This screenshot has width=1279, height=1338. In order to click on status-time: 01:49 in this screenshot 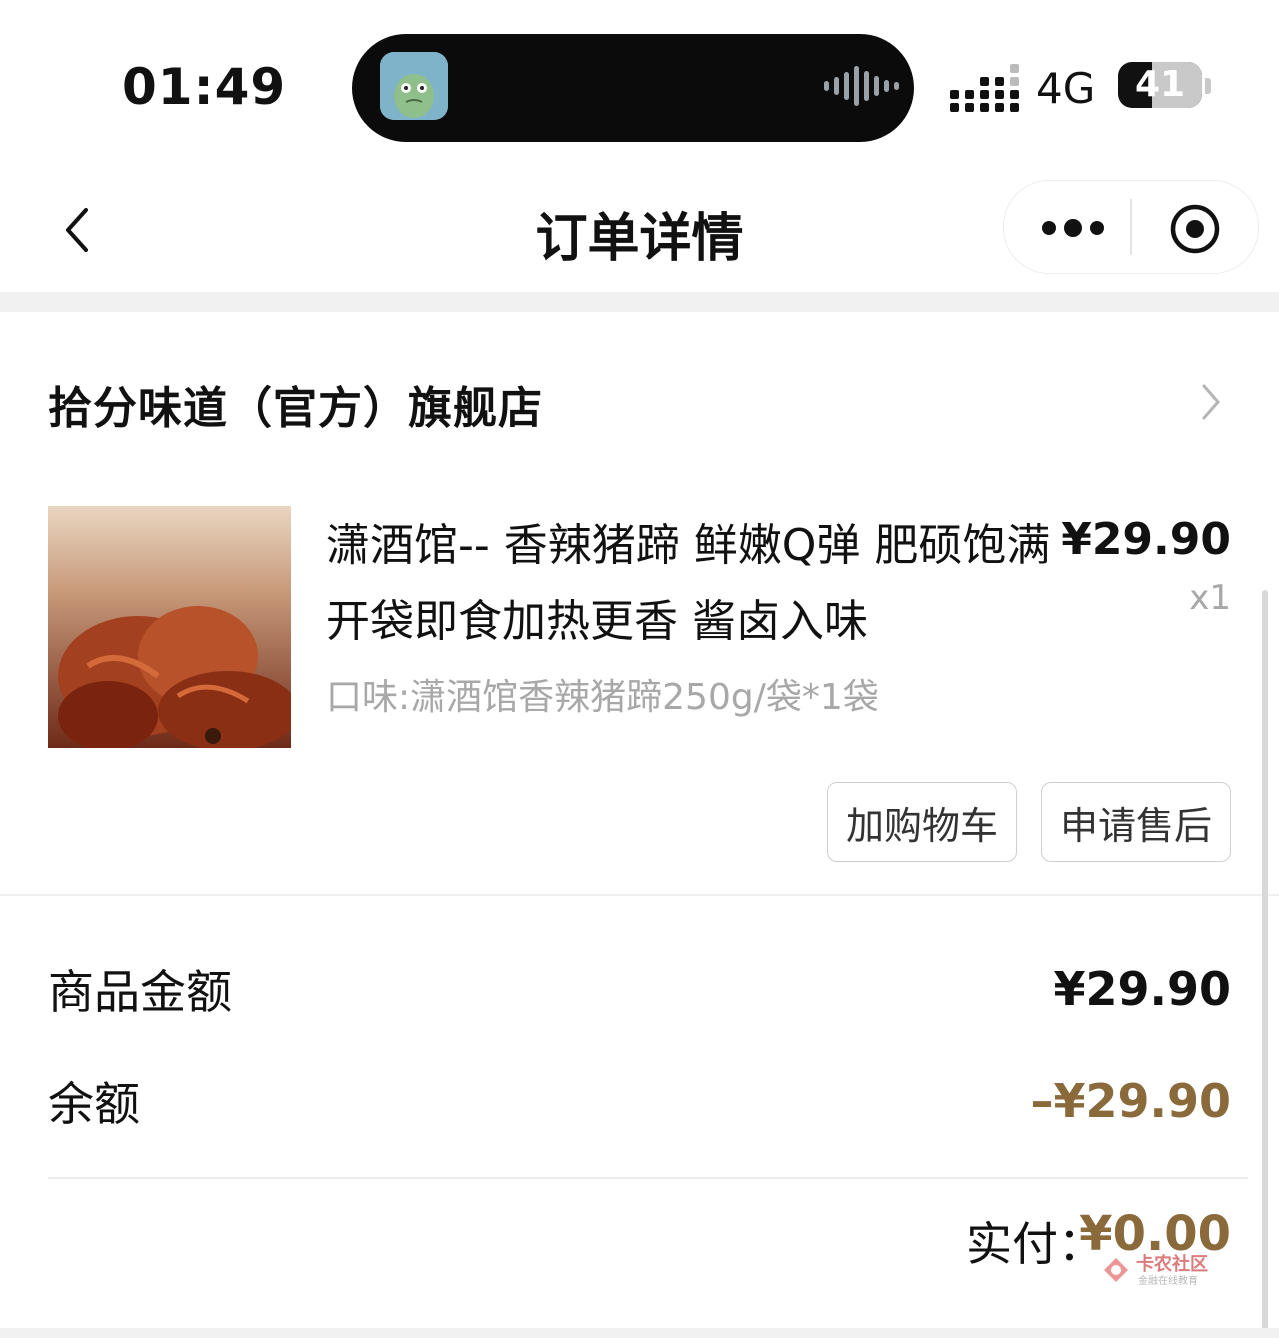, I will do `click(204, 87)`.